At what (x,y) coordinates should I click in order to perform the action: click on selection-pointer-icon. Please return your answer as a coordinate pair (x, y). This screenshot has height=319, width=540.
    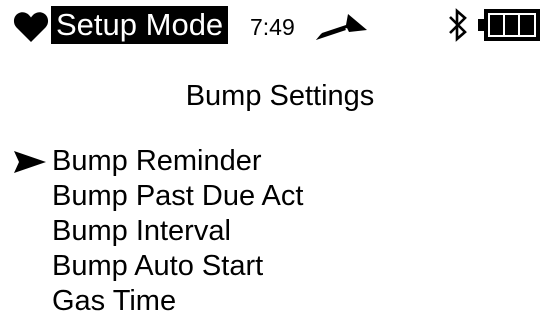
    Looking at the image, I should click on (30, 162).